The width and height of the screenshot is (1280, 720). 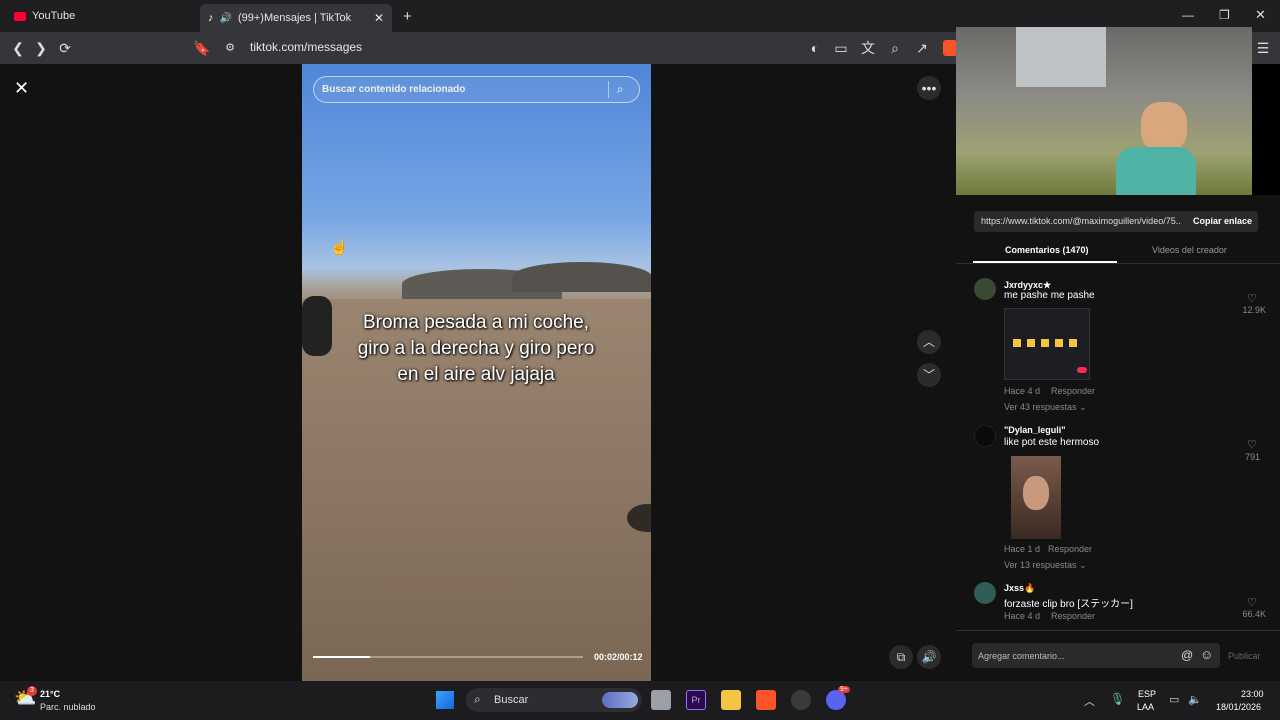 I want to click on comment-username: Jxss🔥, so click(x=1019, y=588).